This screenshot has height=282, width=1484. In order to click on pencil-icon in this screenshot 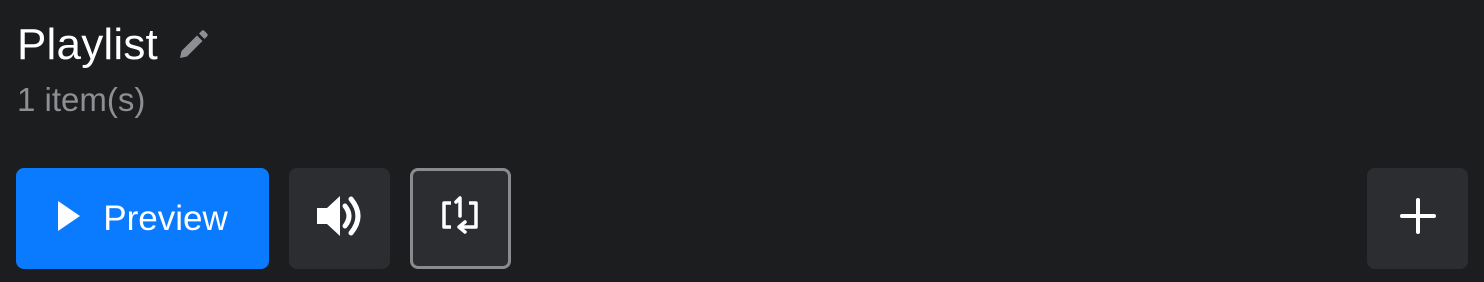, I will do `click(193, 45)`.